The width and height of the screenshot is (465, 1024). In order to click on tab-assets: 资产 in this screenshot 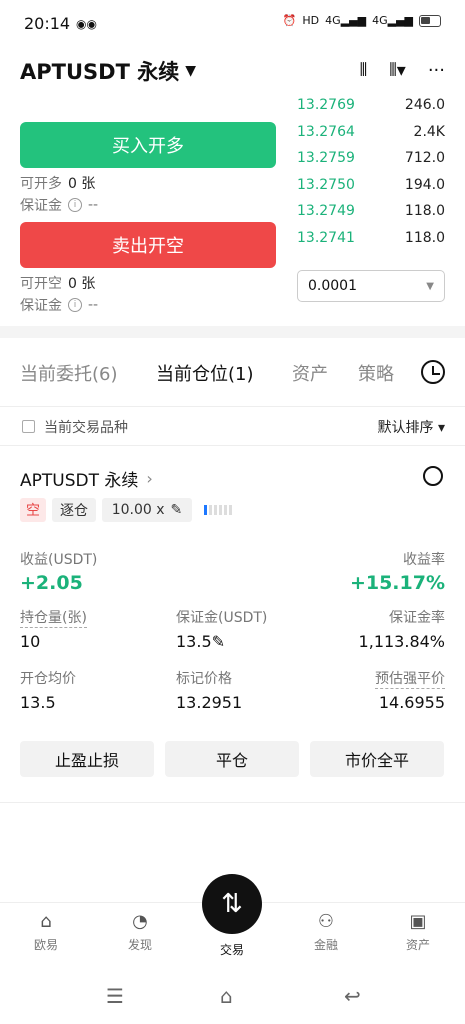, I will do `click(310, 373)`.